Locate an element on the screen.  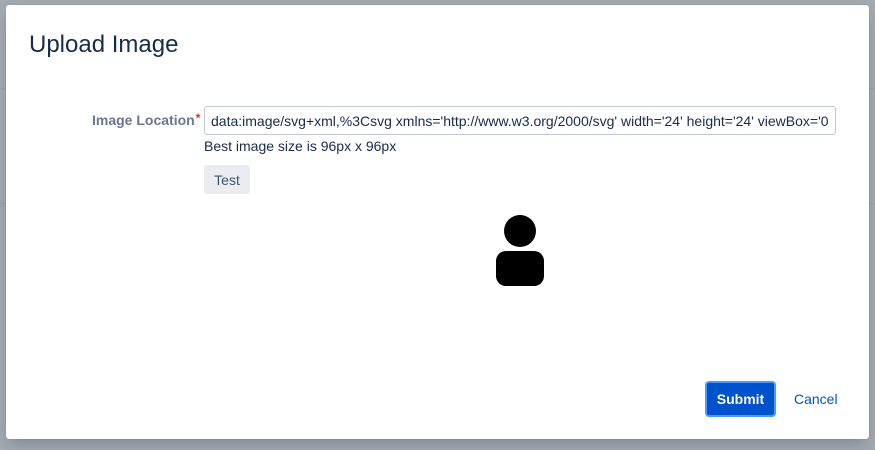
image-size-hint: Best image size is 96px x 96px is located at coordinates (300, 146).